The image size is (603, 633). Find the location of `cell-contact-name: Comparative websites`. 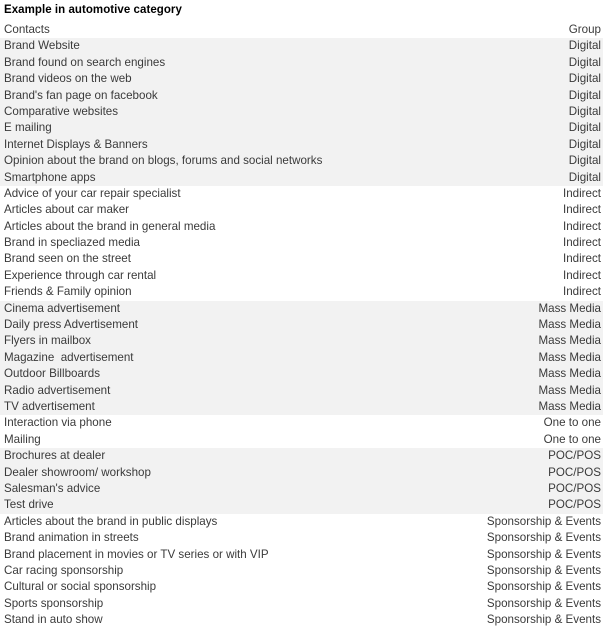

cell-contact-name: Comparative websites is located at coordinates (61, 111).